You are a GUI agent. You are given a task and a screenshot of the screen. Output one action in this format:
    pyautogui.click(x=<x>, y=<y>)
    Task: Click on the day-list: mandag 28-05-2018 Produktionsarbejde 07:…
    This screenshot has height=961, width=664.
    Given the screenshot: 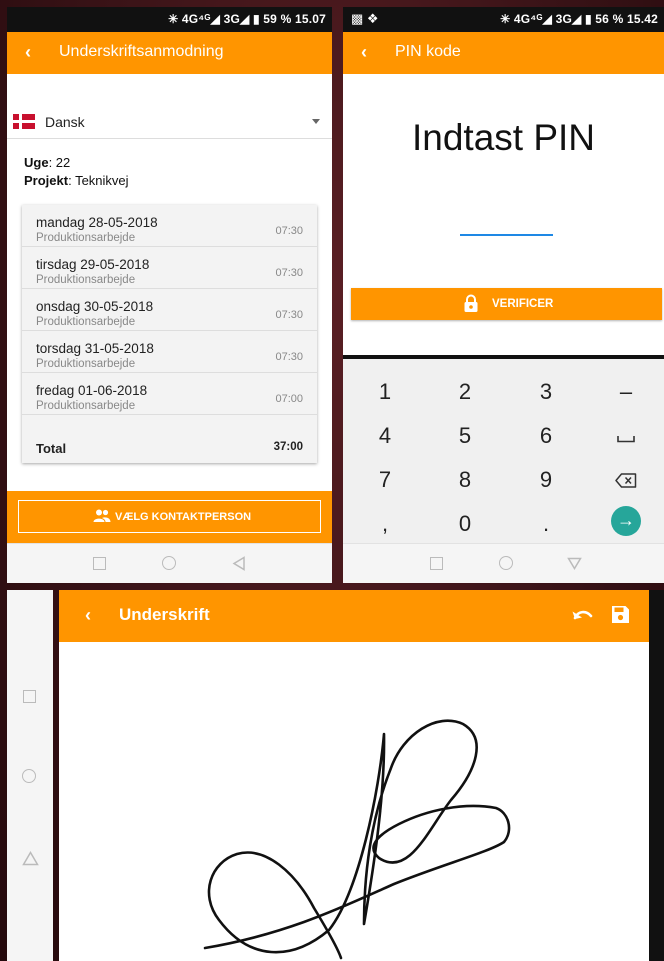 What is the action you would take?
    pyautogui.click(x=169, y=334)
    